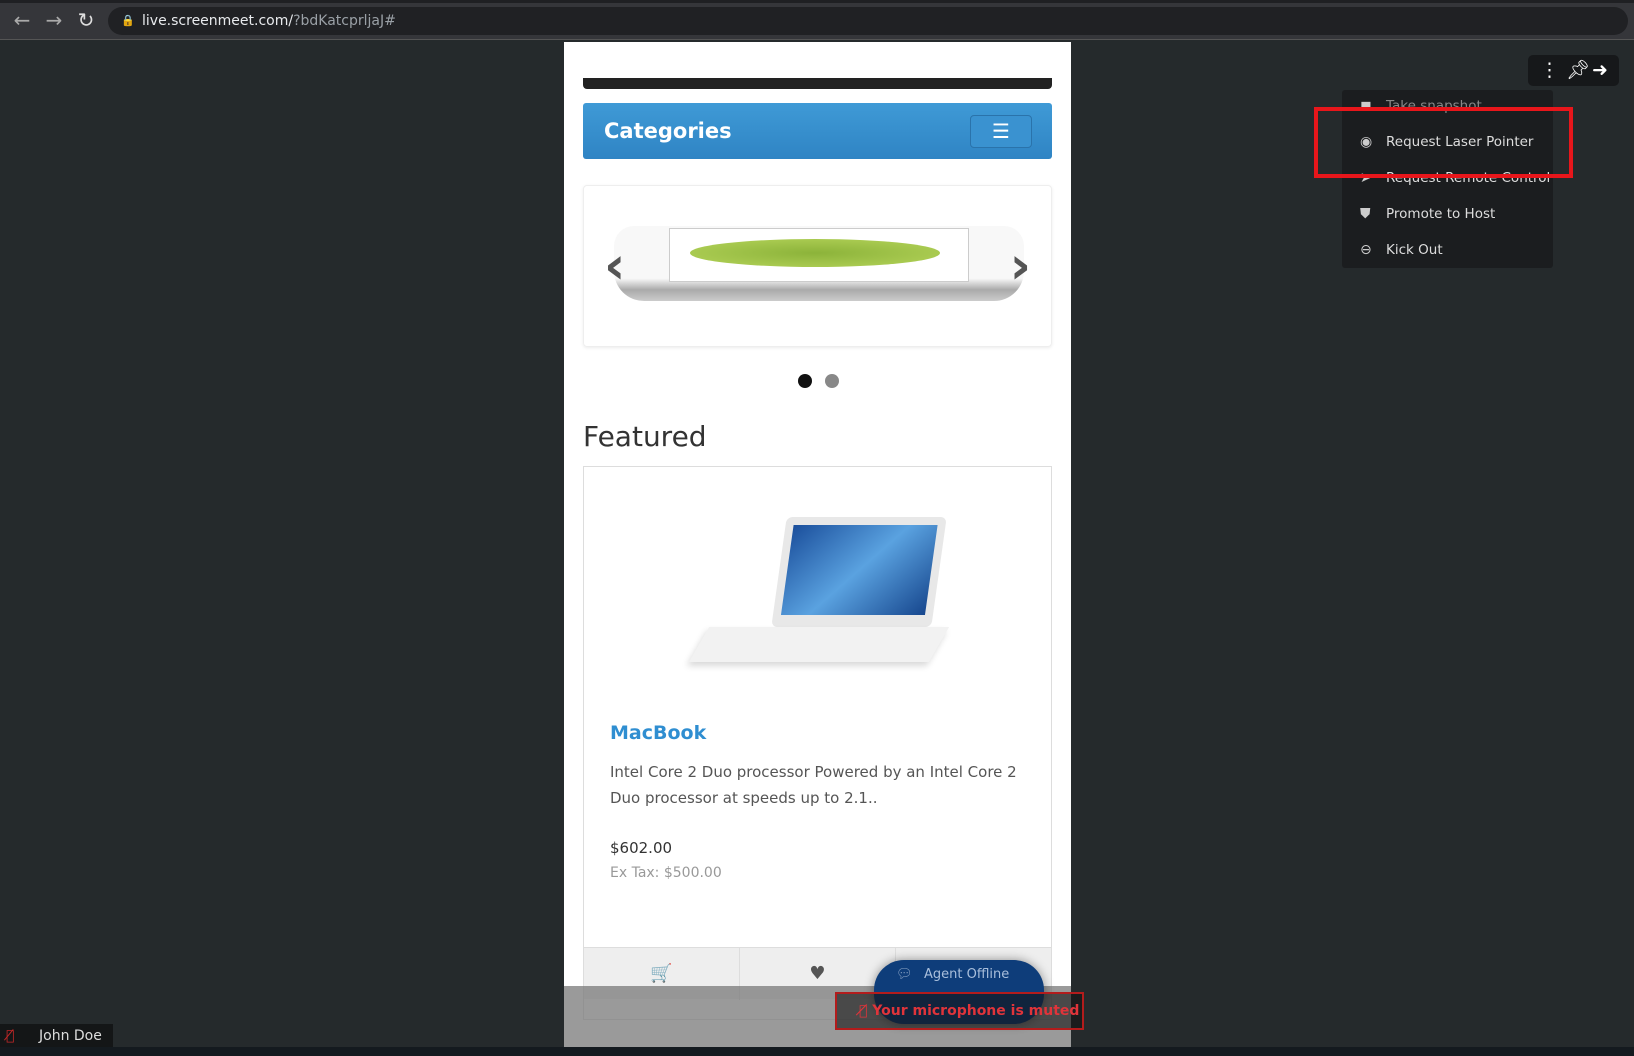 This screenshot has height=1056, width=1634. I want to click on mute-notice: 🎙̸ Your microphone is muted, so click(959, 1011).